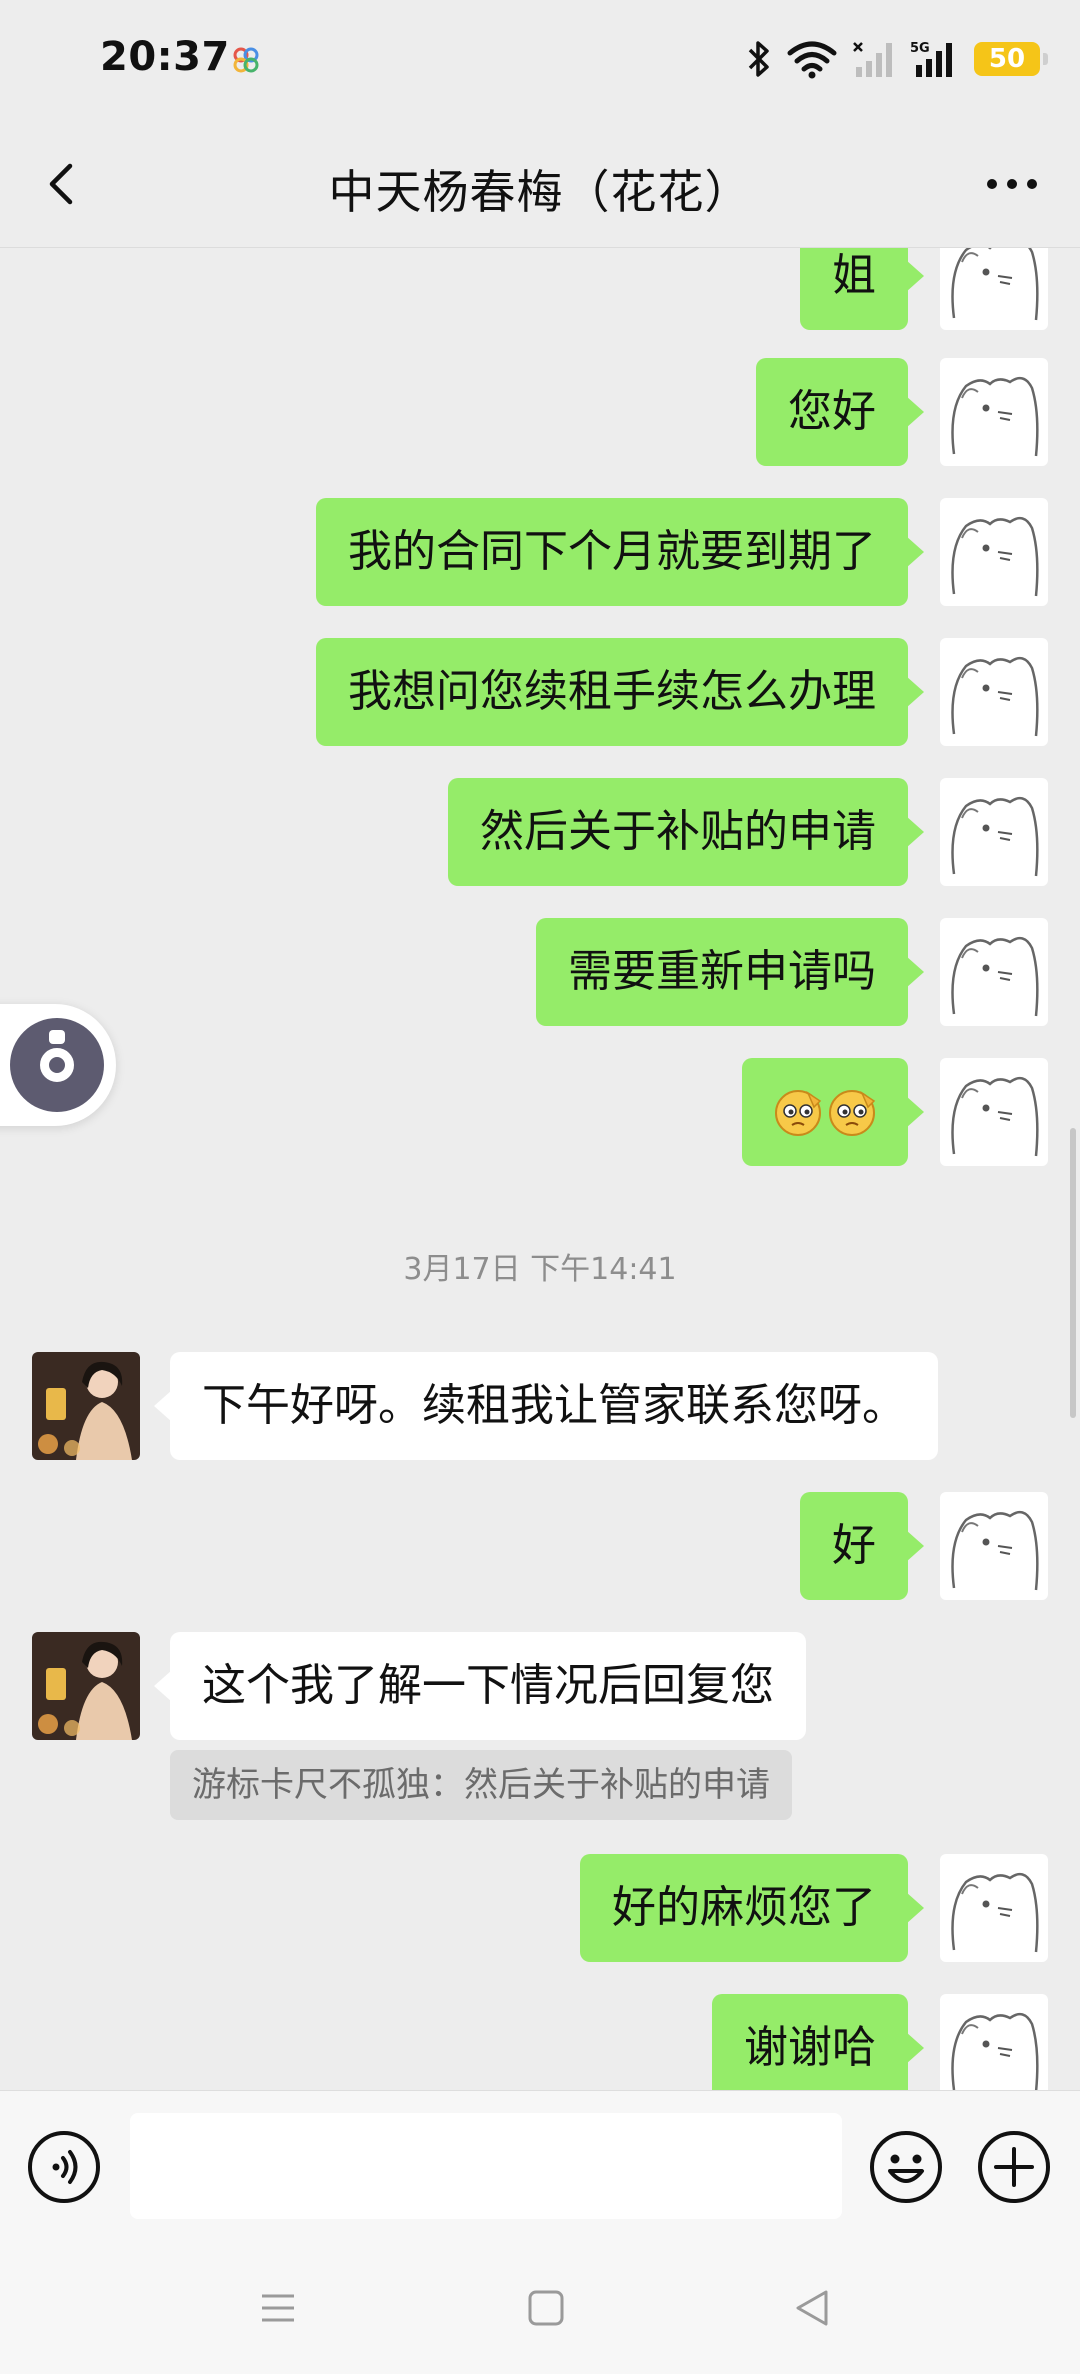  What do you see at coordinates (812, 60) in the screenshot?
I see `wifi-icon` at bounding box center [812, 60].